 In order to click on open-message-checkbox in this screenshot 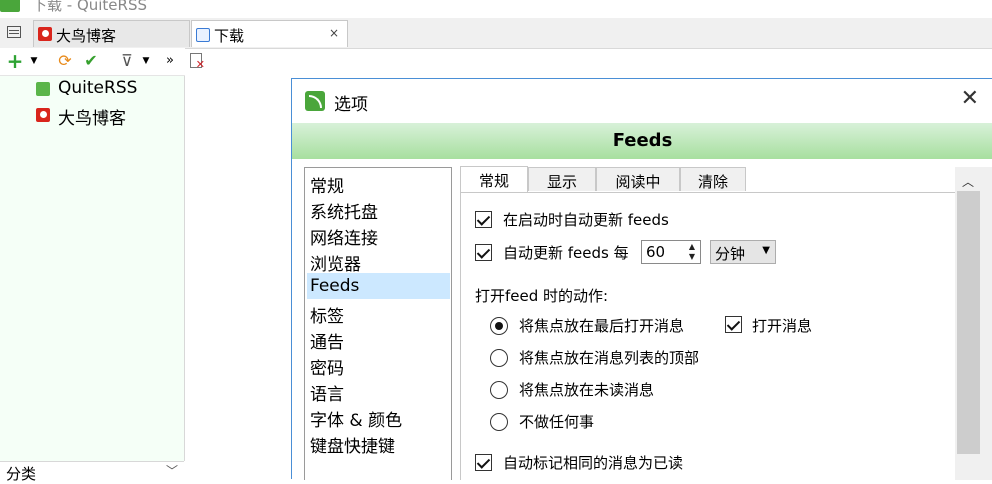, I will do `click(733, 324)`.